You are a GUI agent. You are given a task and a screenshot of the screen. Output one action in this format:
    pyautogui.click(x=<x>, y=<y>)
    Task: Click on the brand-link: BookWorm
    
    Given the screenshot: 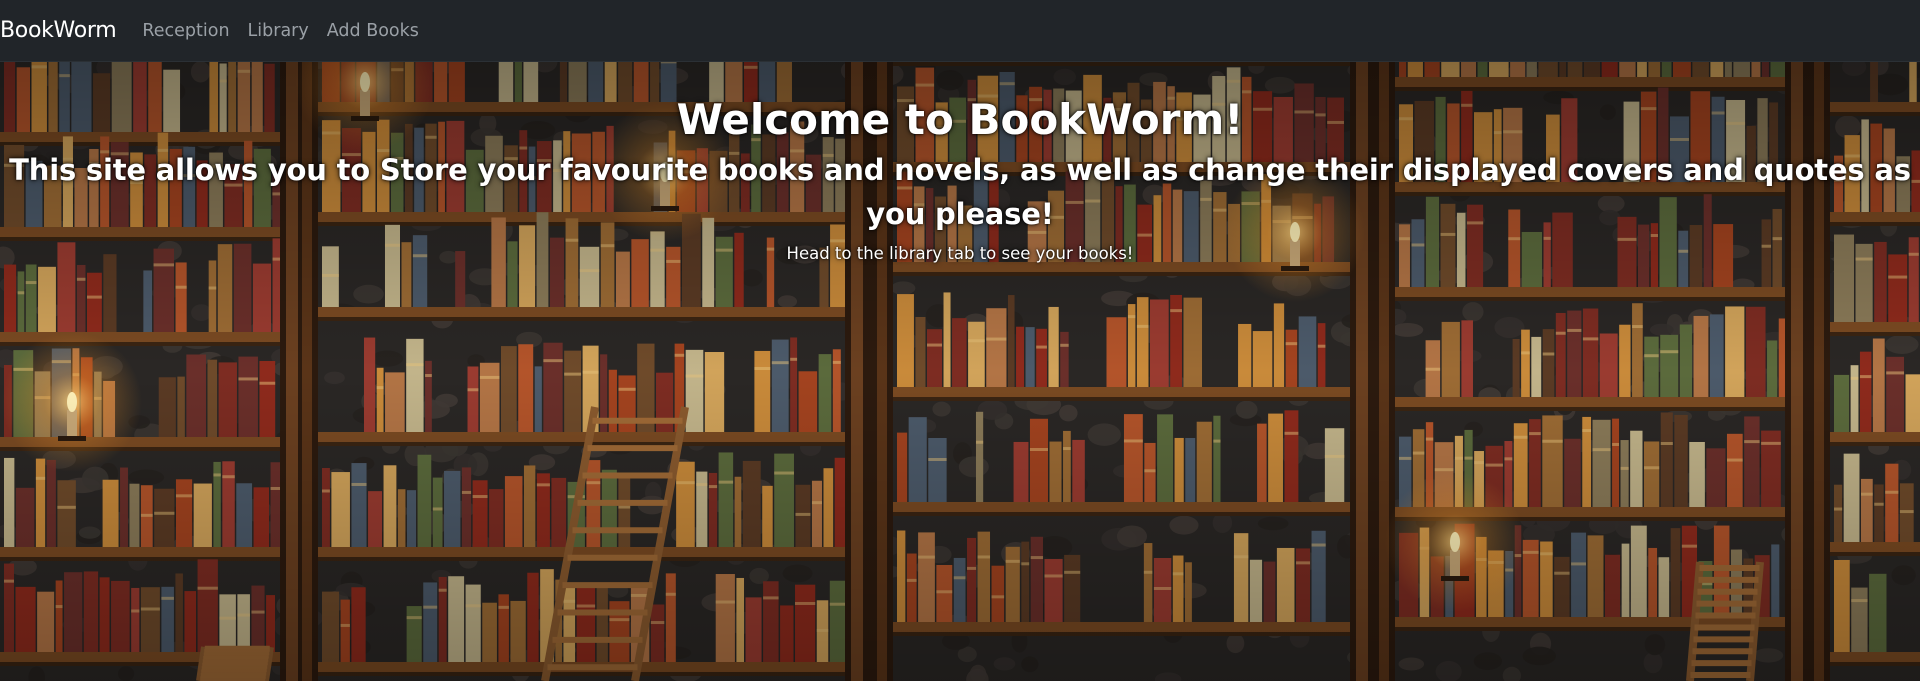 What is the action you would take?
    pyautogui.click(x=58, y=30)
    